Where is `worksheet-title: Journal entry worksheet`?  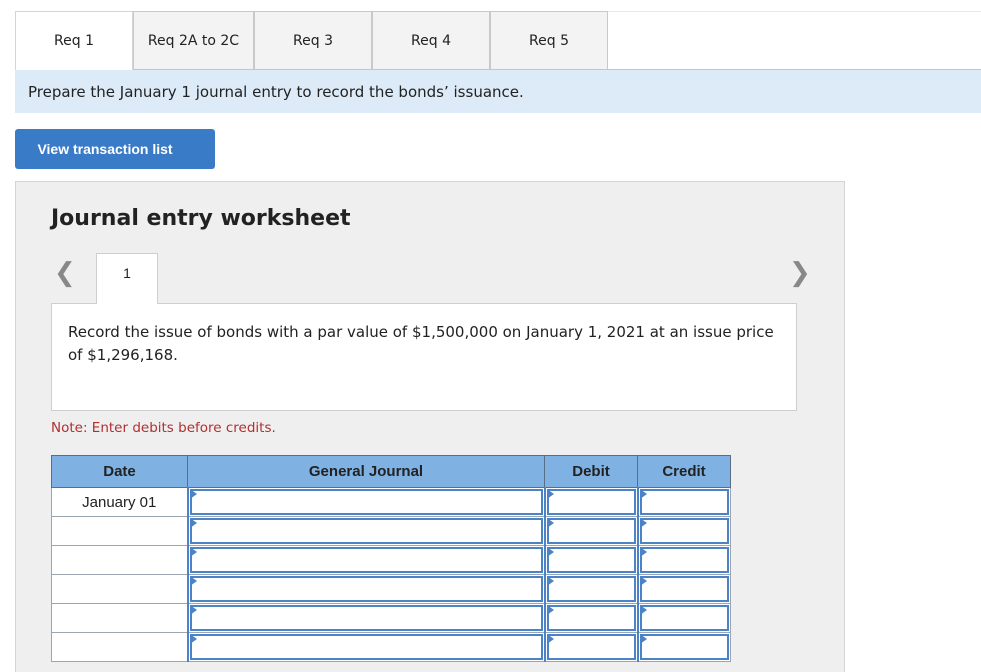
worksheet-title: Journal entry worksheet is located at coordinates (201, 218).